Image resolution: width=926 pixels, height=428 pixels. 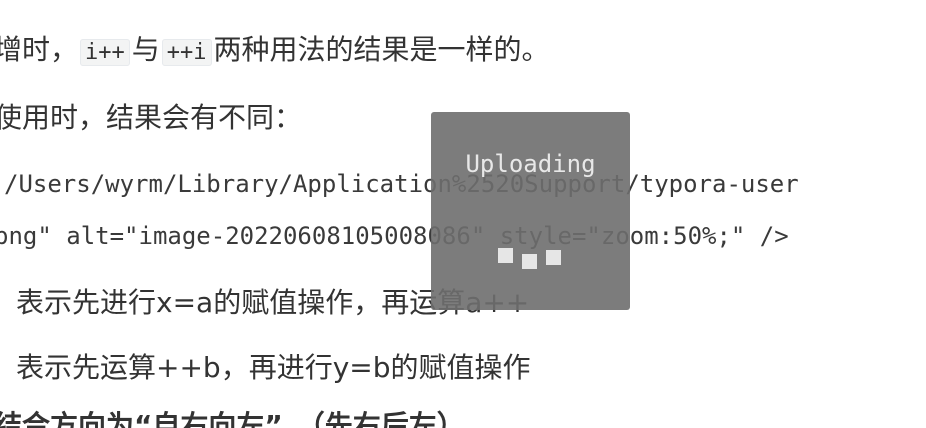 I want to click on paragraph-preincrement-explain: 表示先运算++b，再进行y=b的赋值操作, so click(x=273, y=367).